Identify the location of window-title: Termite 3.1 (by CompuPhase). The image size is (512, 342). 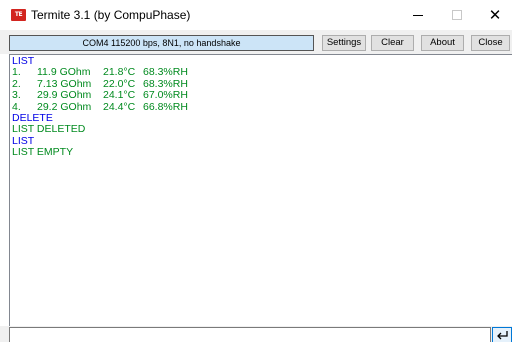
(111, 15).